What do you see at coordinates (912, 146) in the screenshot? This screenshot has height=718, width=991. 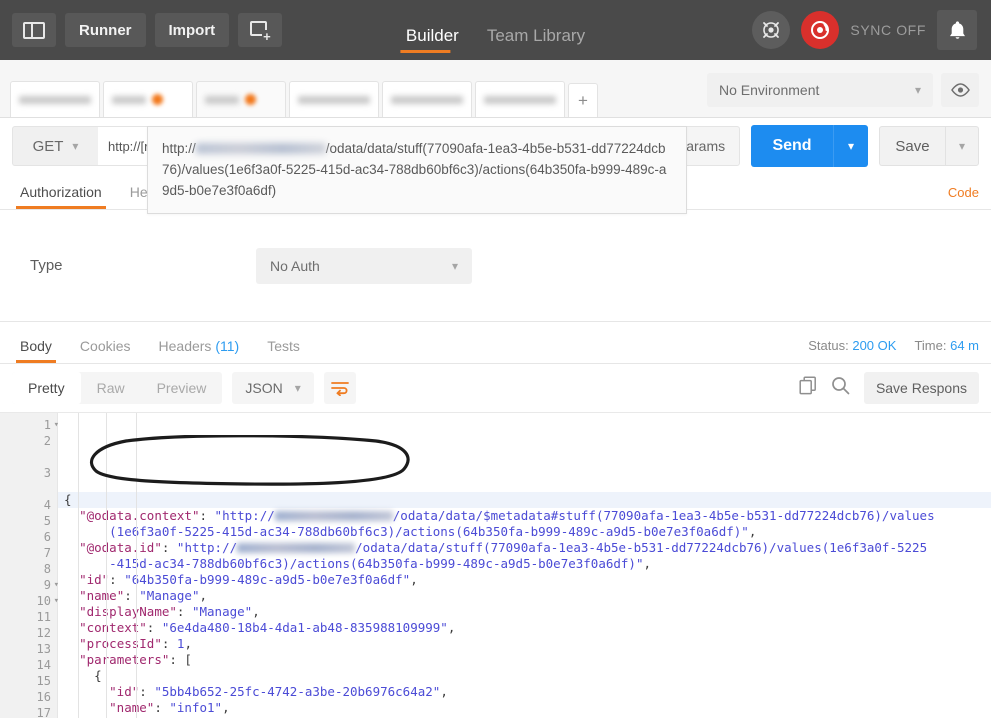 I see `save-button: Save` at bounding box center [912, 146].